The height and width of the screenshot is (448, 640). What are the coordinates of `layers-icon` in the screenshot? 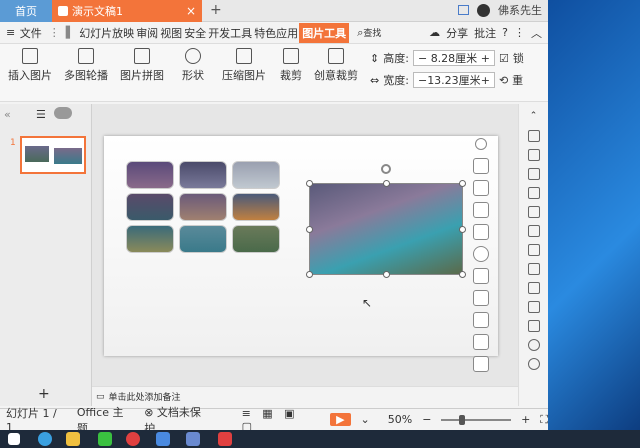 It's located at (481, 166).